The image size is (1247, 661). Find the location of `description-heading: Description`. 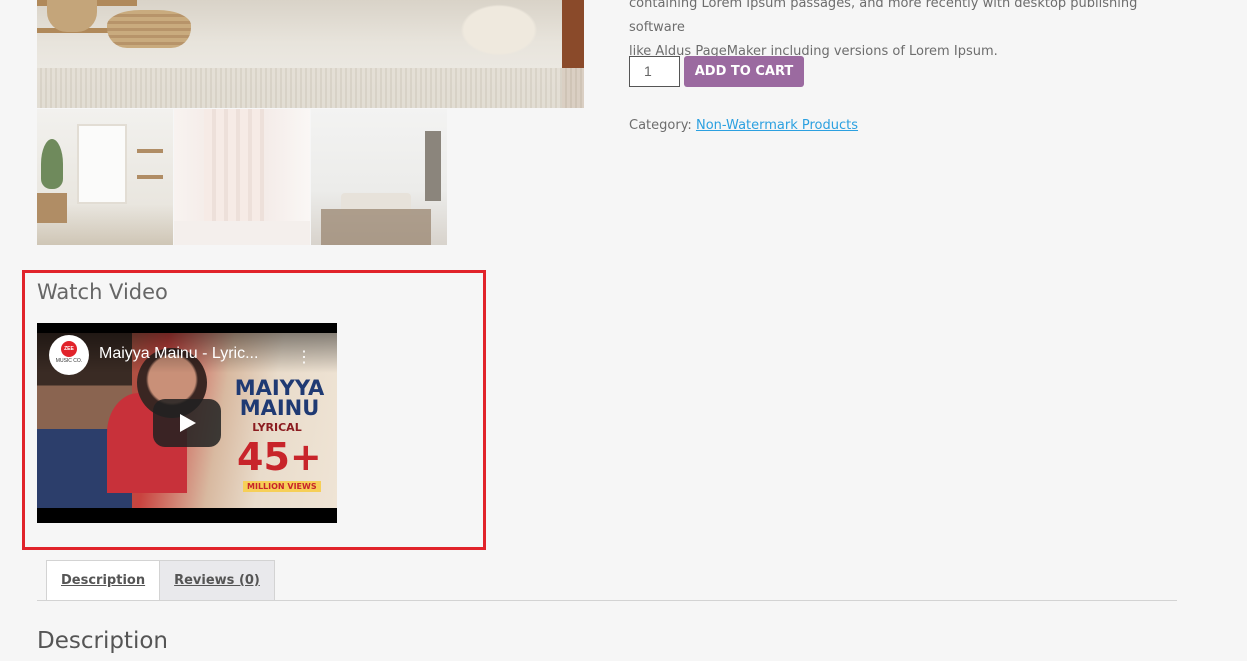

description-heading: Description is located at coordinates (102, 641).